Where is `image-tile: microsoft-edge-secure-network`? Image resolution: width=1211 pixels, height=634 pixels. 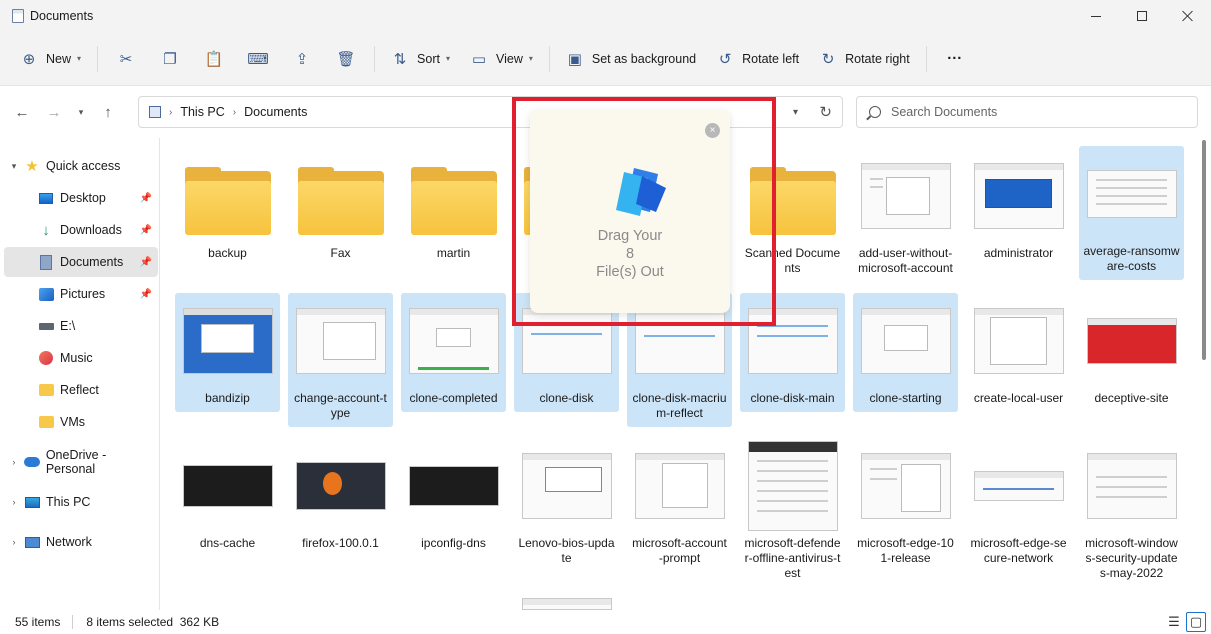
image-tile: microsoft-edge-secure-network is located at coordinates (1018, 505).